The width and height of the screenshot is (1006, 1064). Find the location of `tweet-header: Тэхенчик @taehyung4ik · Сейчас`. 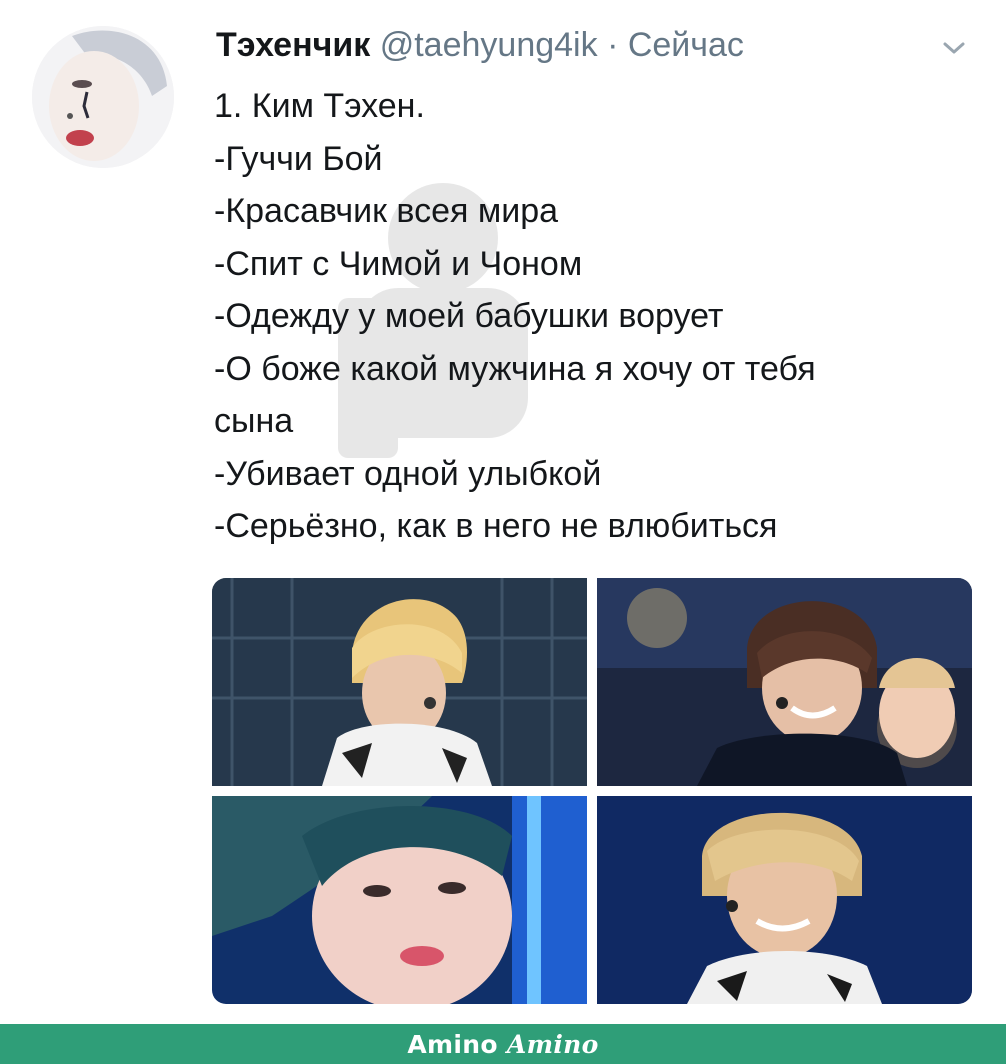

tweet-header: Тэхенчик @taehyung4ik · Сейчас is located at coordinates (480, 45).